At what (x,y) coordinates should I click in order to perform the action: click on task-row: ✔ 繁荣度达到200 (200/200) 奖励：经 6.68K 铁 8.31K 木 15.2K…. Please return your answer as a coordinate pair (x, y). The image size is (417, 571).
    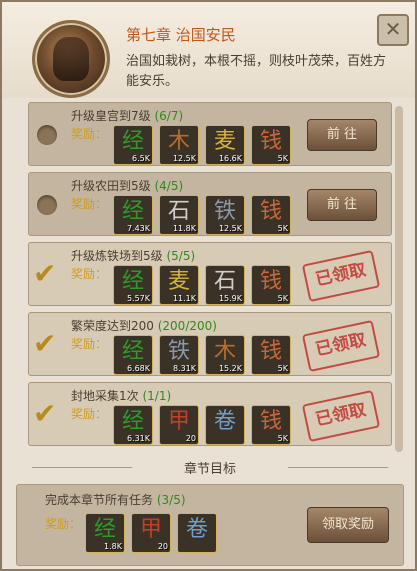
    Looking at the image, I should click on (210, 344).